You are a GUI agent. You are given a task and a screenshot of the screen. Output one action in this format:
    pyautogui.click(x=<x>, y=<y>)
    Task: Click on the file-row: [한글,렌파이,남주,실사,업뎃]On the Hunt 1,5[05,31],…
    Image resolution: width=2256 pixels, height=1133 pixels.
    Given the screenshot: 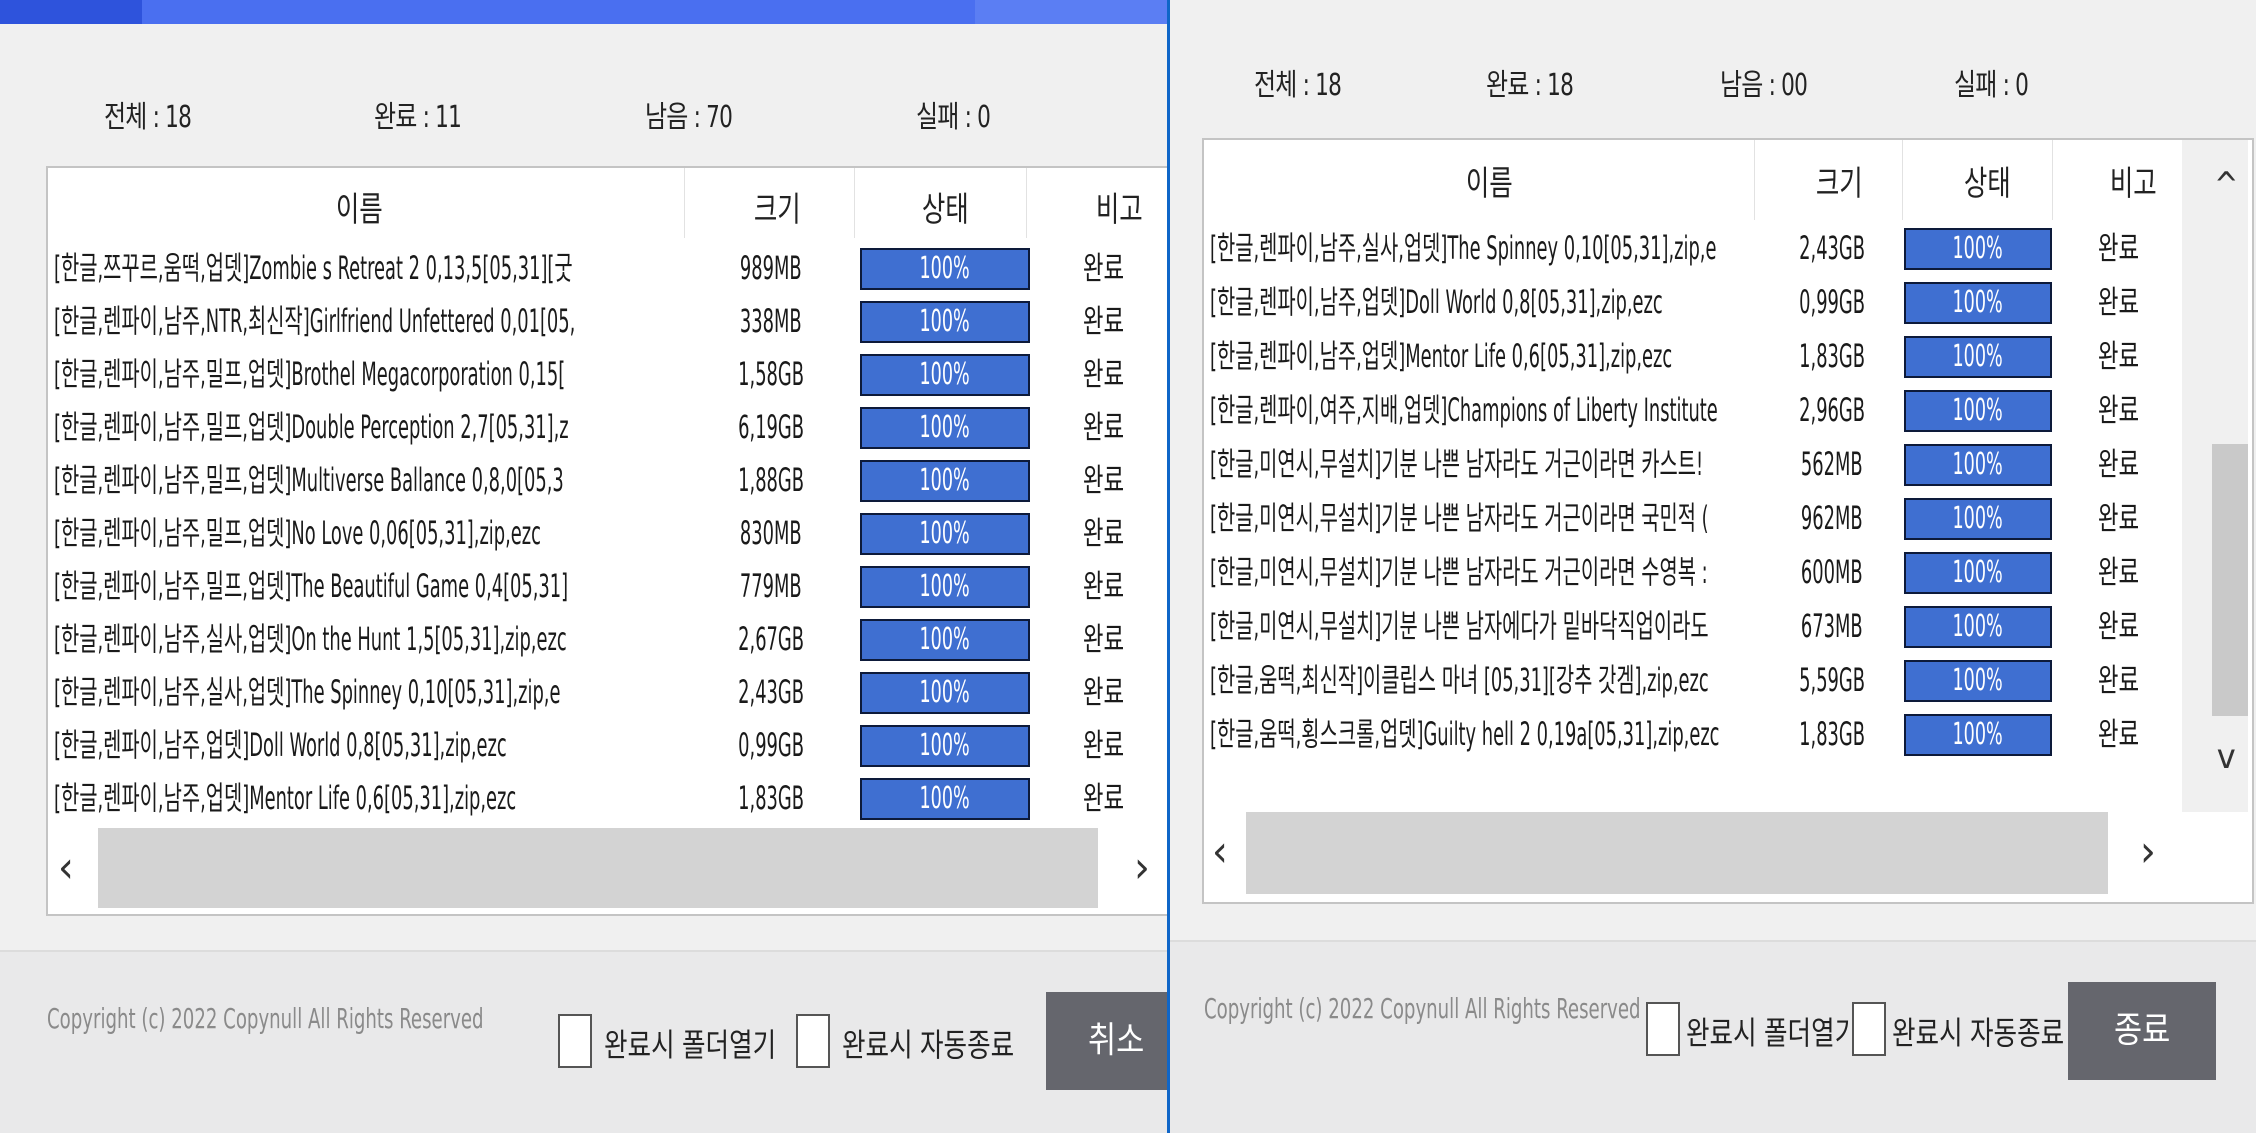 What is the action you would take?
    pyautogui.click(x=607, y=639)
    